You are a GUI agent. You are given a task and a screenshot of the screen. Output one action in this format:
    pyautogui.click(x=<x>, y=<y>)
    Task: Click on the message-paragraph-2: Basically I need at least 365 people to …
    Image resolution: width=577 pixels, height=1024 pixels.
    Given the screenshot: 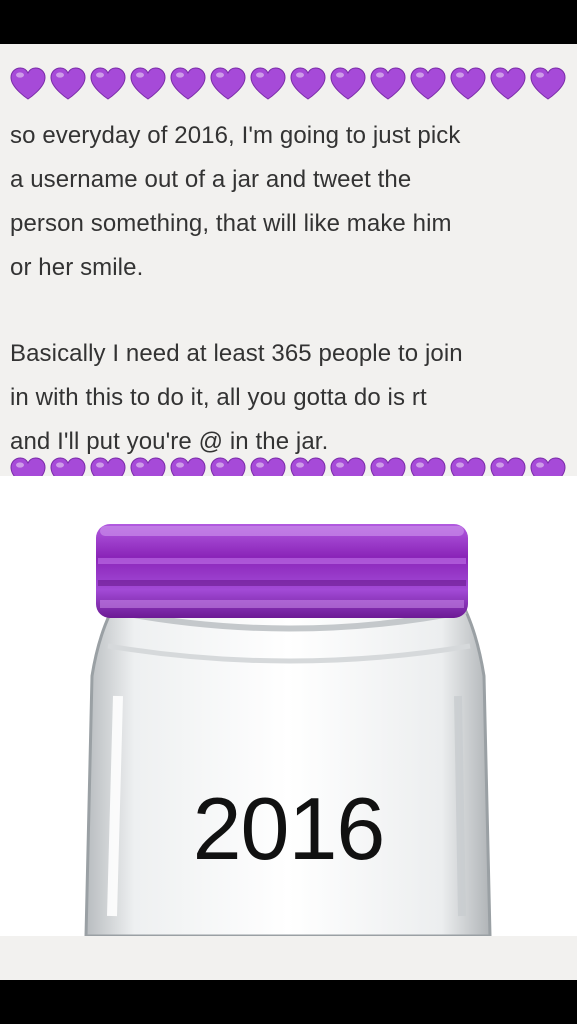 What is the action you would take?
    pyautogui.click(x=236, y=397)
    